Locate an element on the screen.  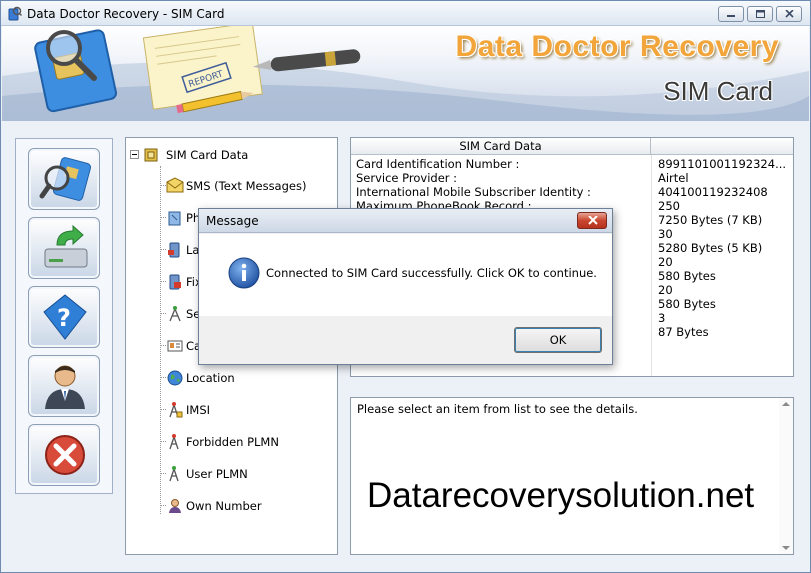
service-antenna-icon is located at coordinates (175, 314).